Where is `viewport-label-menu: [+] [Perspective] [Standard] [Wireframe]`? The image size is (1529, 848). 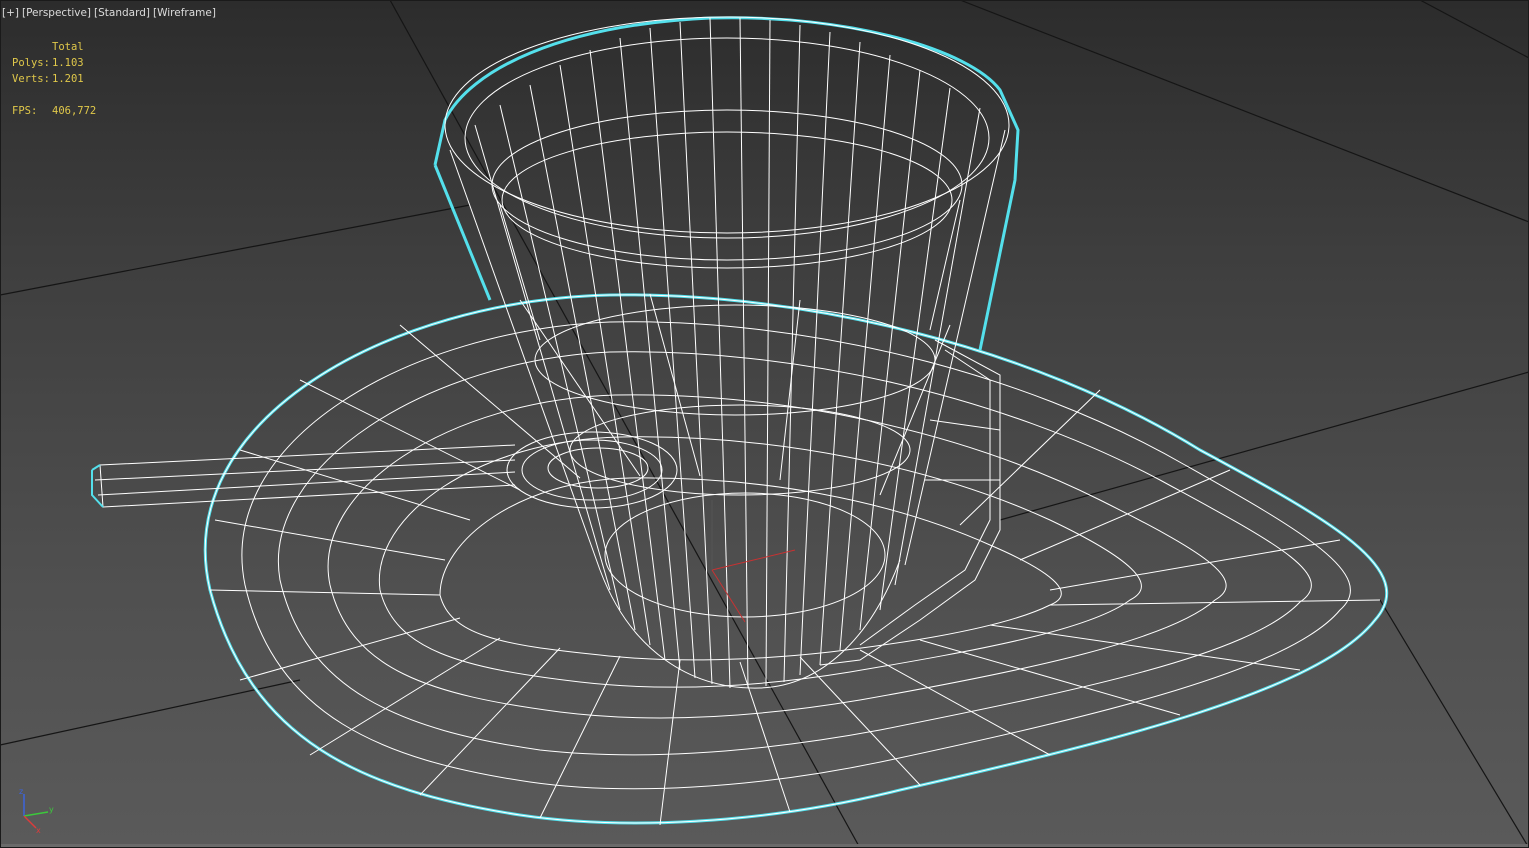 viewport-label-menu: [+] [Perspective] [Standard] [Wireframe] is located at coordinates (109, 13).